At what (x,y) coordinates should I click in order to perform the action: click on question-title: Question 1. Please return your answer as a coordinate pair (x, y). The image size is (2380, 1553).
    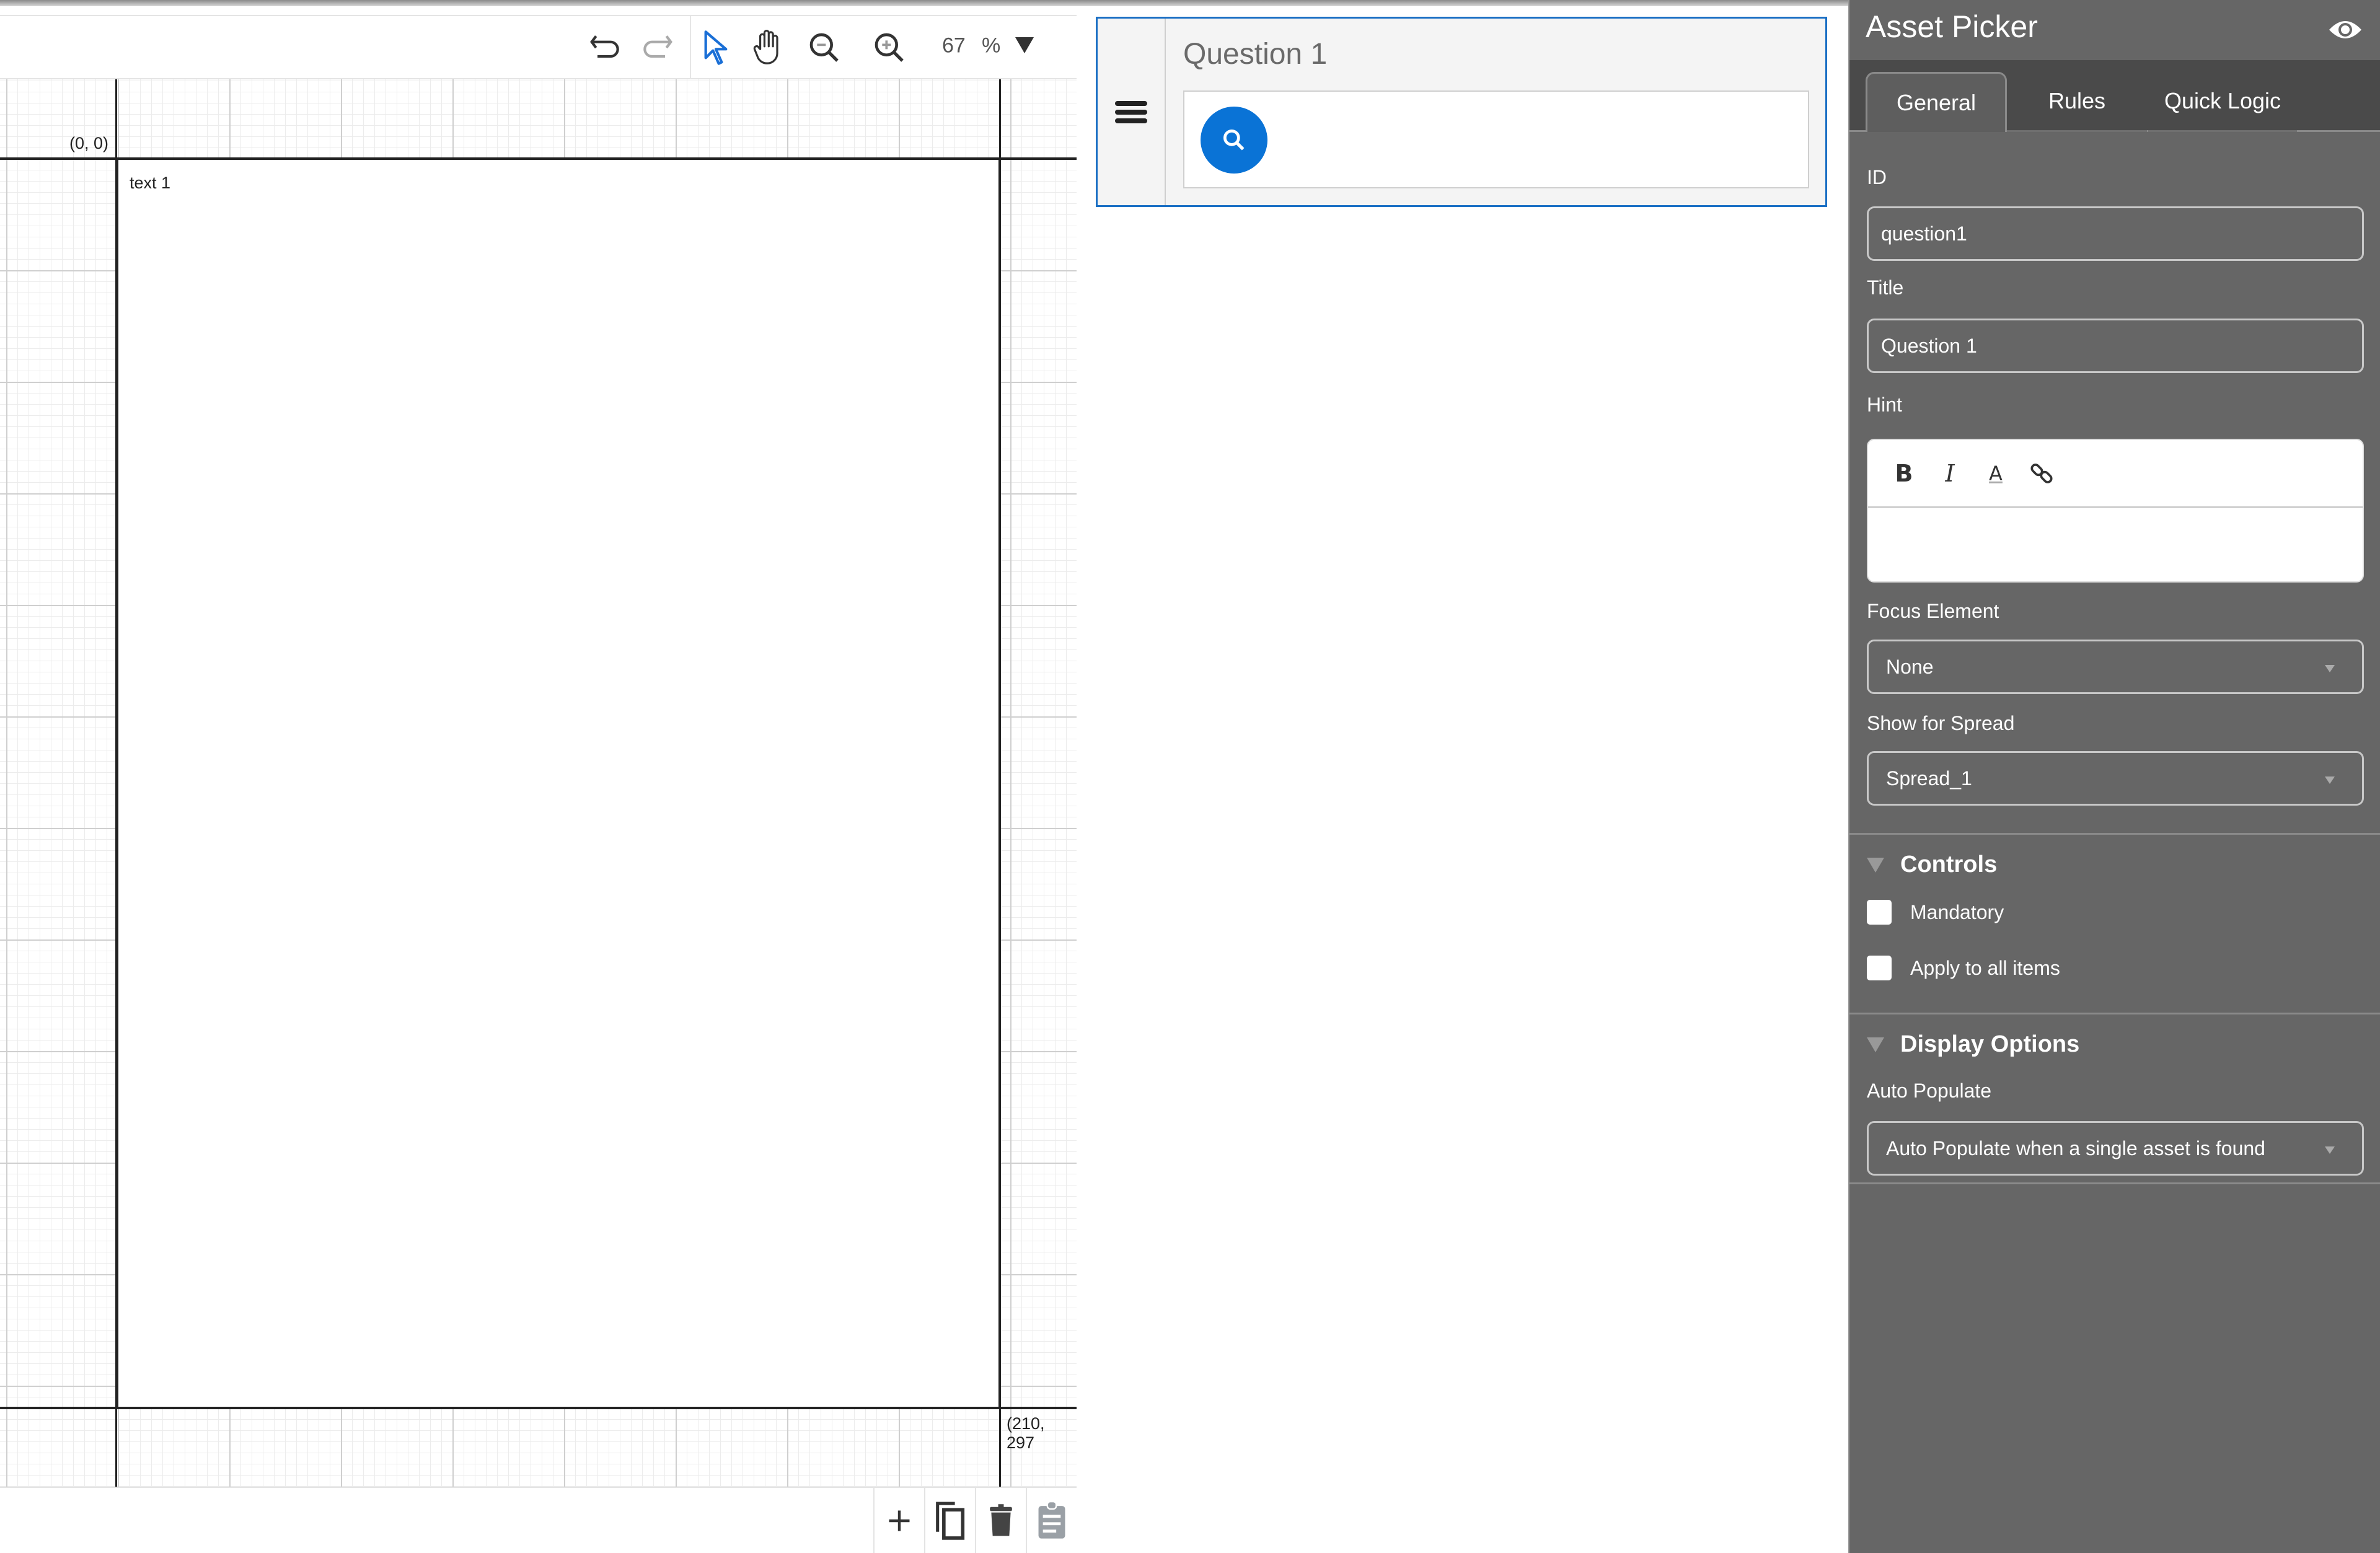
    Looking at the image, I should click on (1255, 54).